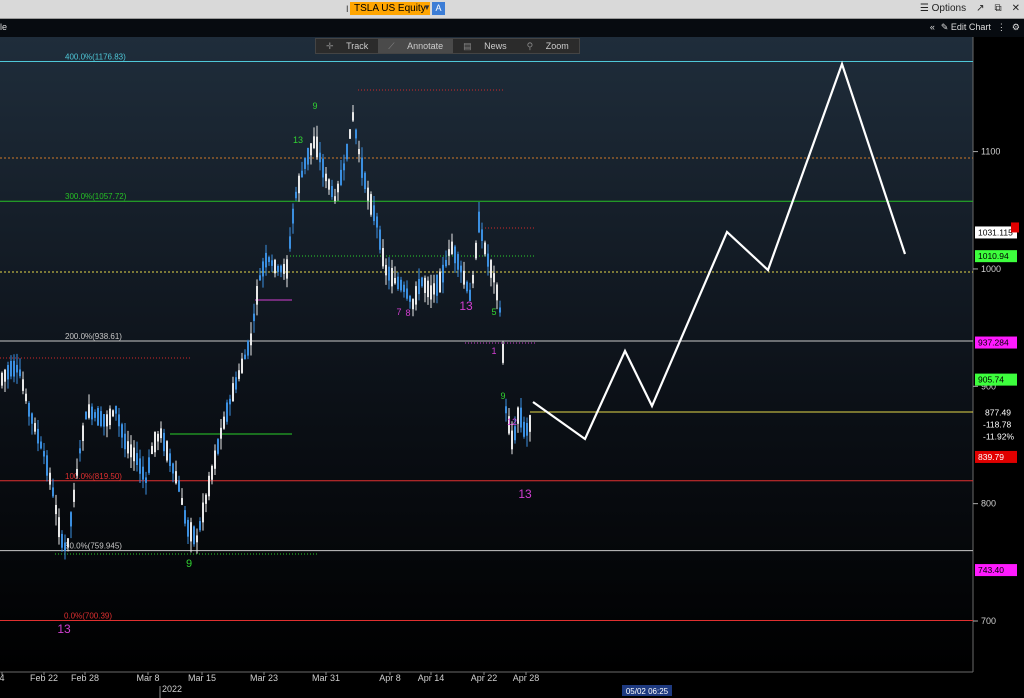 The width and height of the screenshot is (1024, 698). What do you see at coordinates (998, 367) in the screenshot?
I see `axis-panel` at bounding box center [998, 367].